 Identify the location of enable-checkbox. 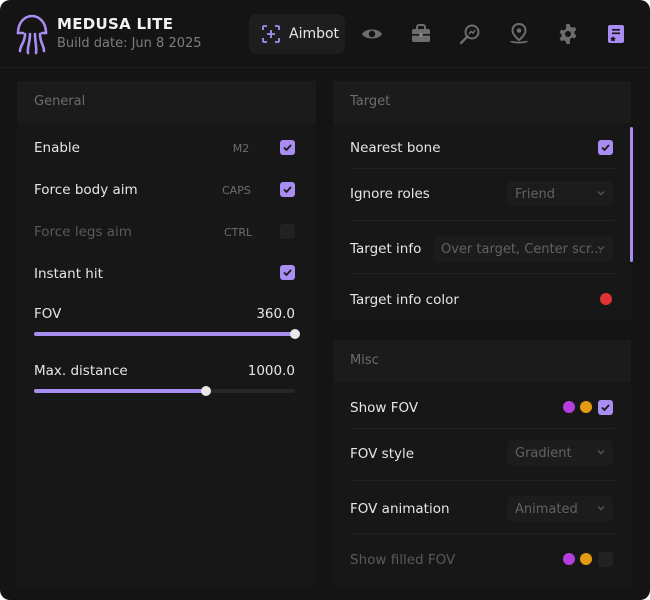
(287, 147).